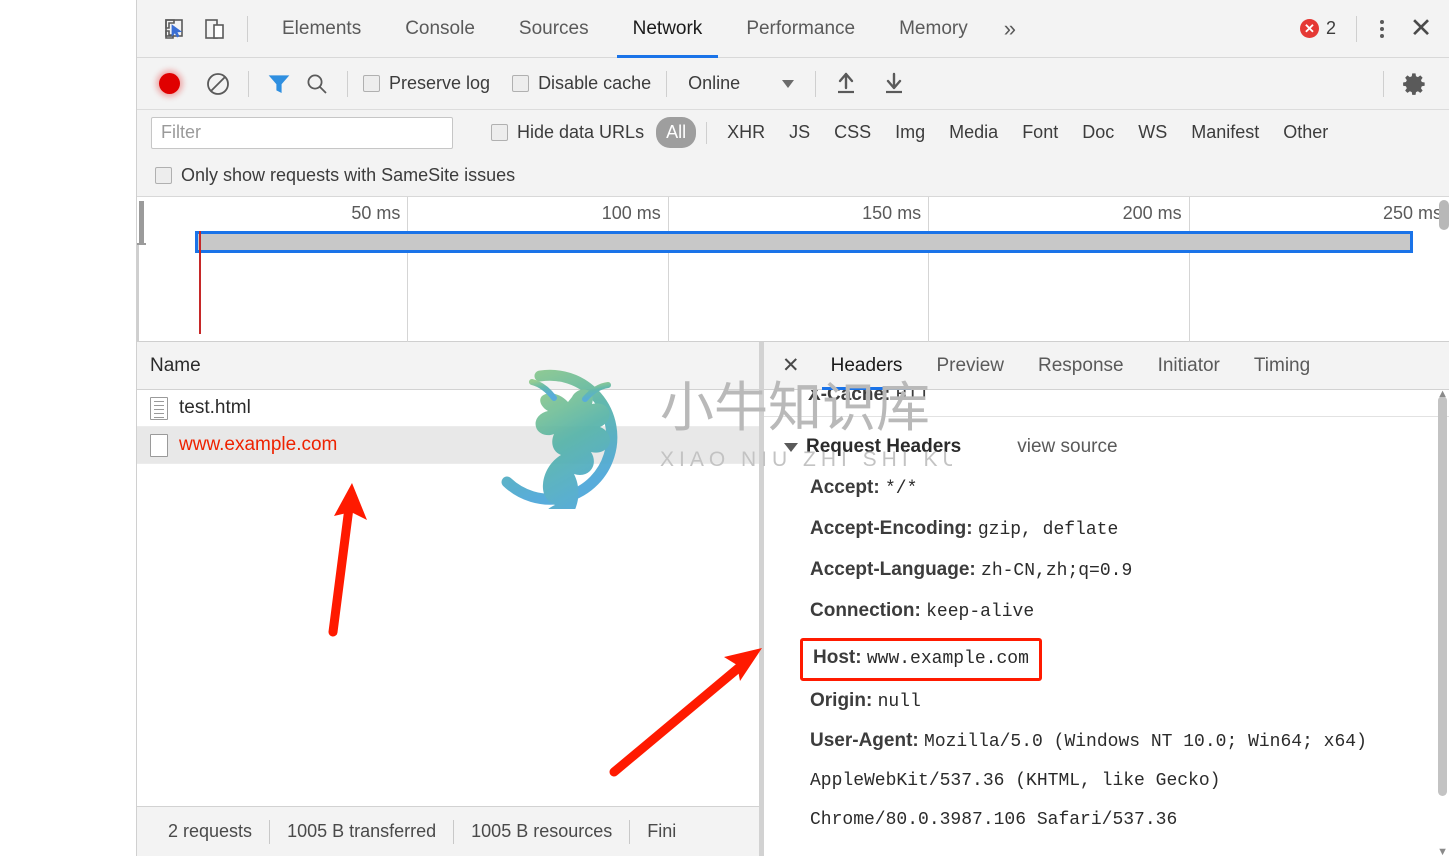 This screenshot has height=856, width=1449. What do you see at coordinates (426, 83) in the screenshot?
I see `preserve-log-checkbox: Preserve log` at bounding box center [426, 83].